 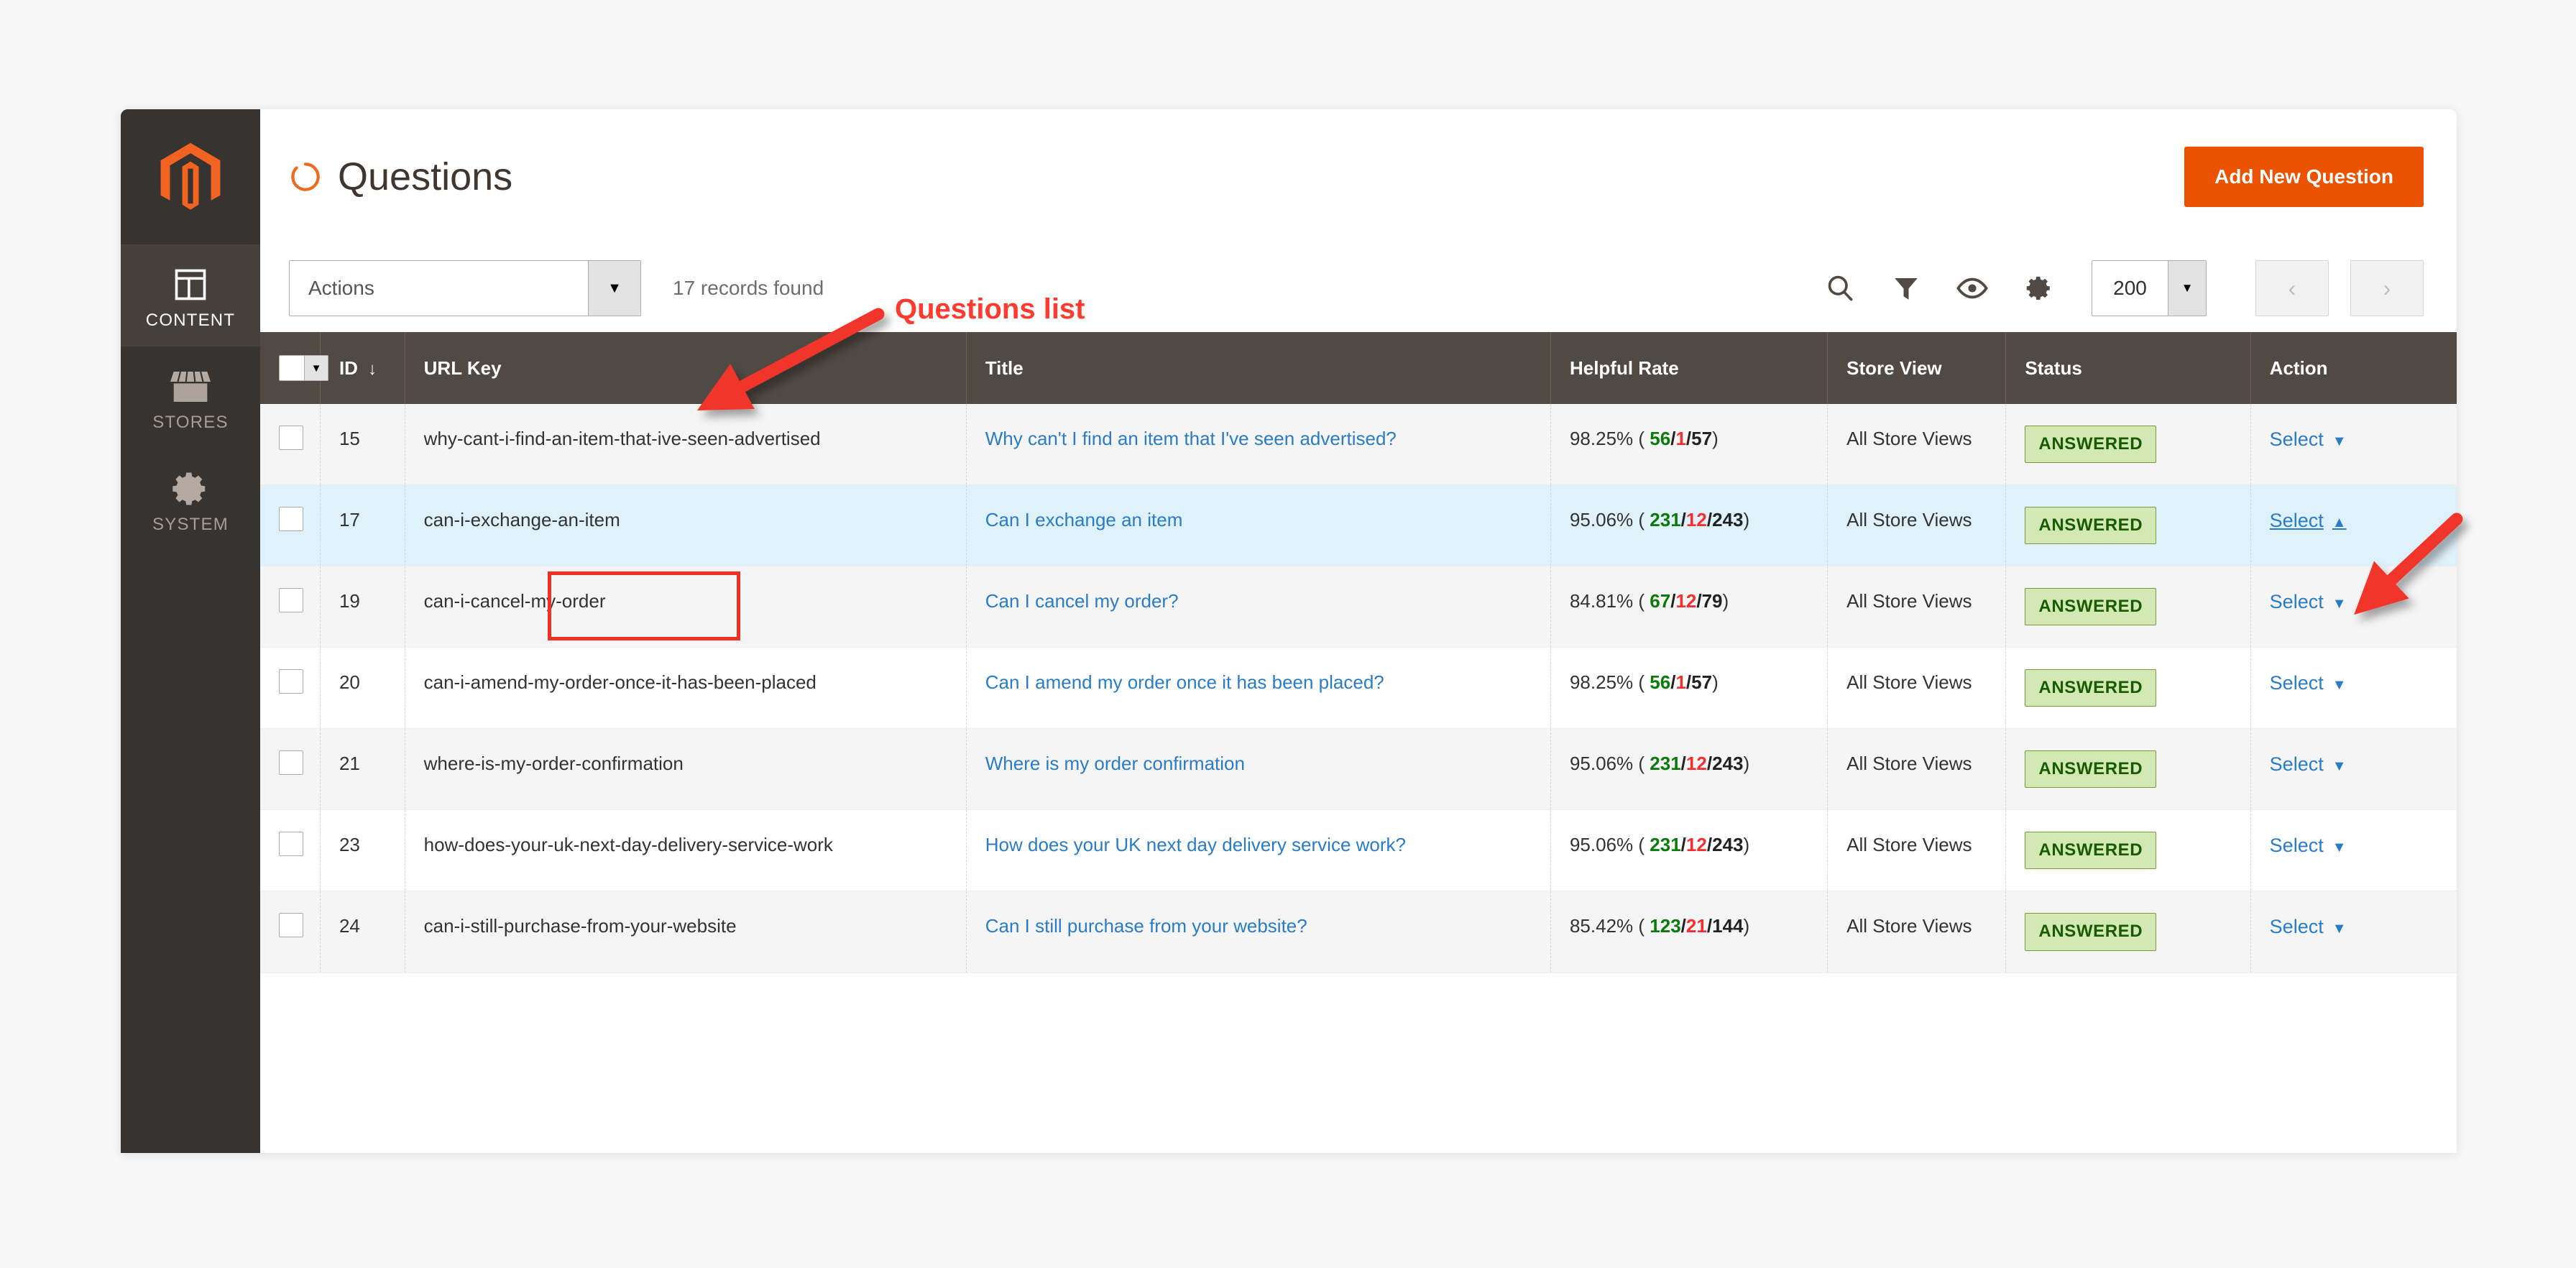 I want to click on row-helpful-rate: 85.42% ( 123/21/144), so click(x=1689, y=932).